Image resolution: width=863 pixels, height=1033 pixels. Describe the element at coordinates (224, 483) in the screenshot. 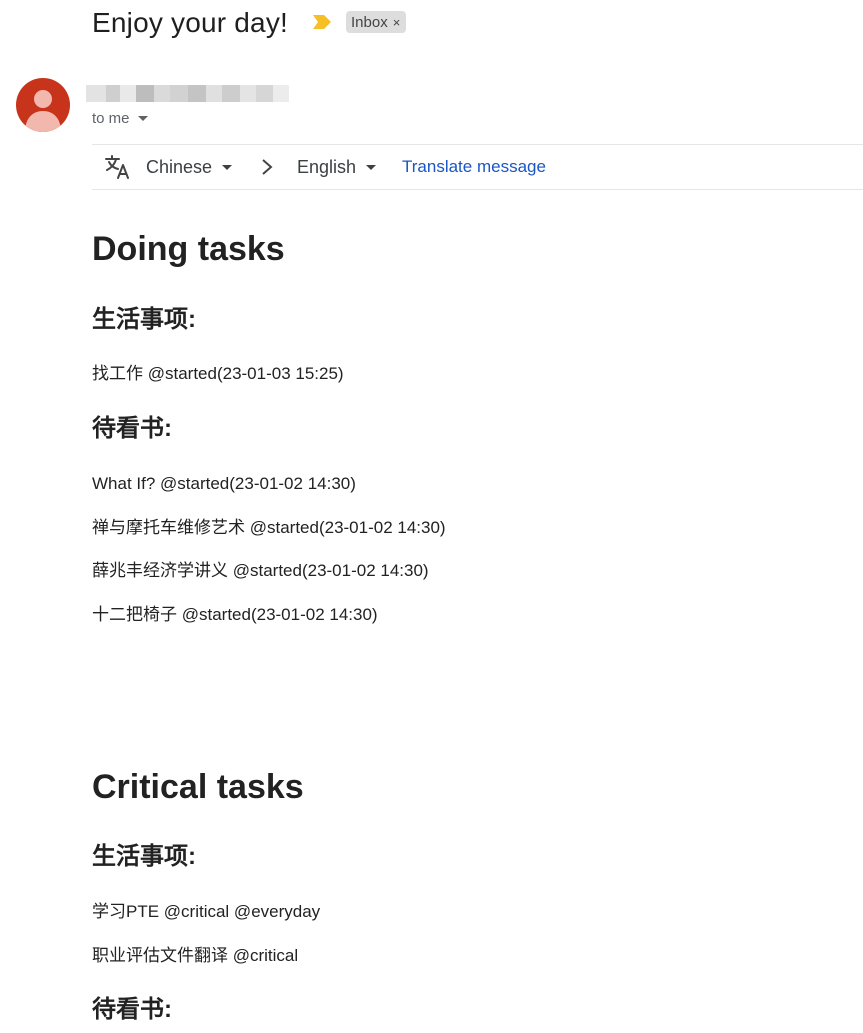

I see `task-item: What If? @started(23-01-02 14:30)` at that location.